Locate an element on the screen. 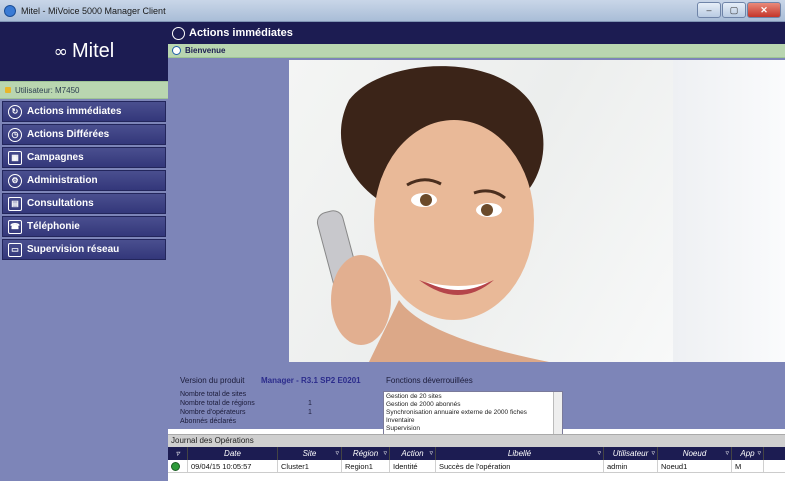  column-label: Libellé is located at coordinates (519, 453).